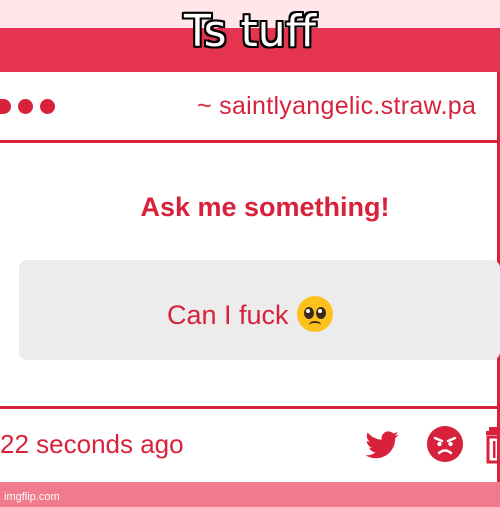 The image size is (500, 507). I want to click on imgflip-watermark: imgflip.com, so click(32, 497).